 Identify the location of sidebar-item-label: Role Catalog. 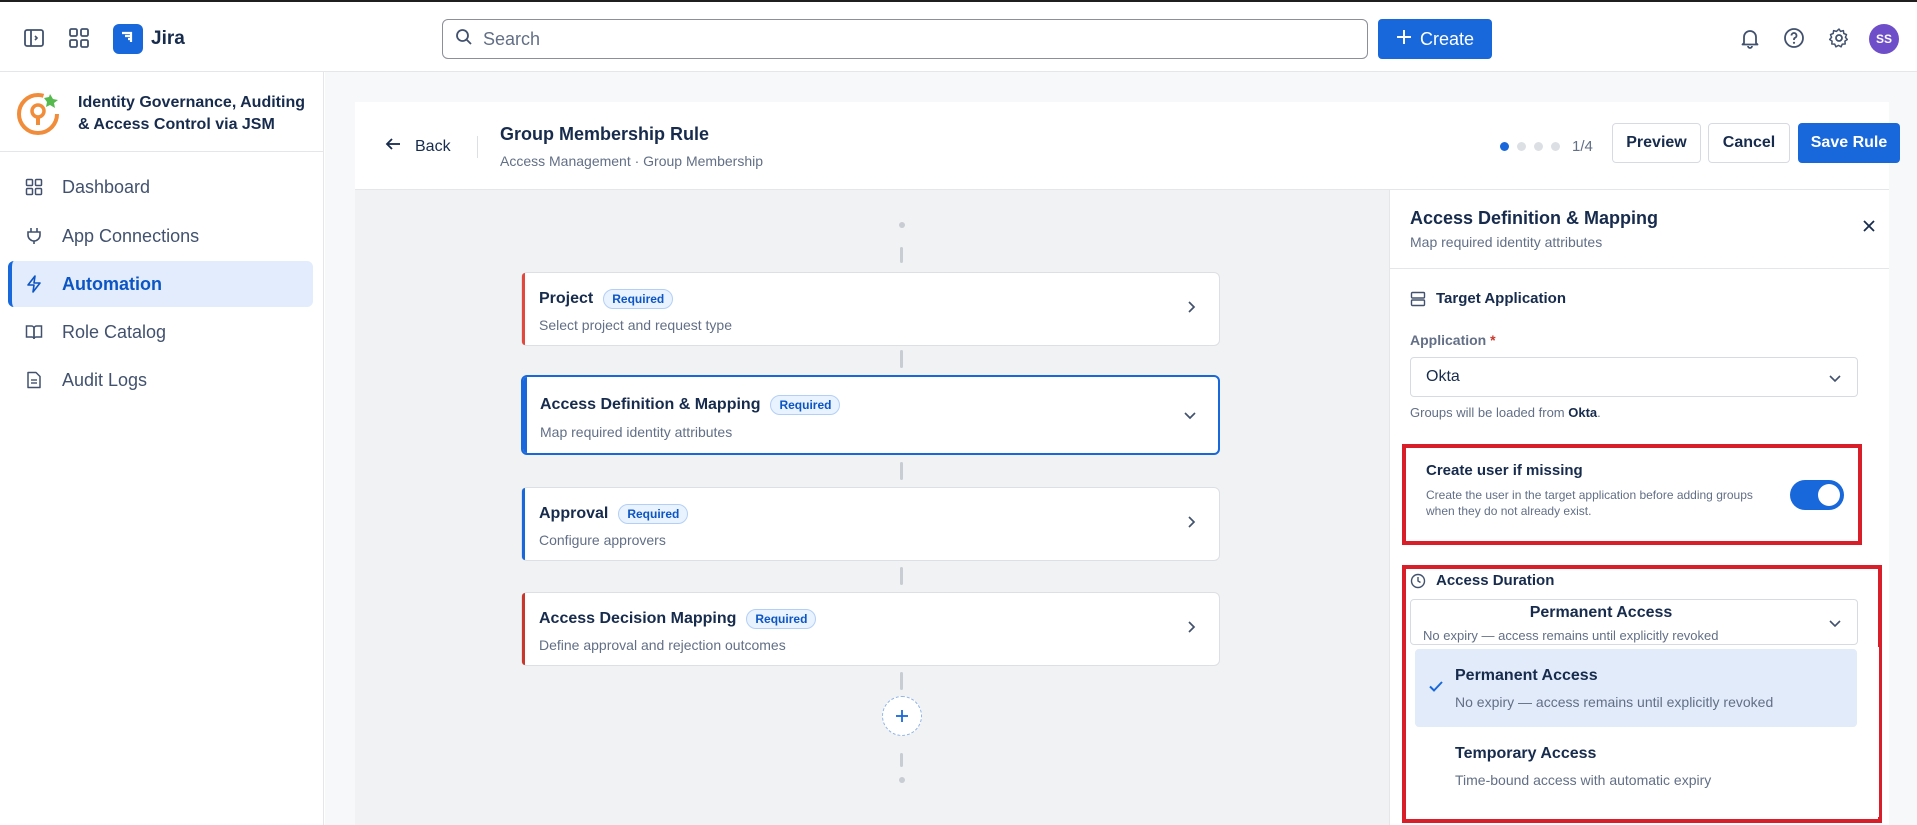
(114, 331).